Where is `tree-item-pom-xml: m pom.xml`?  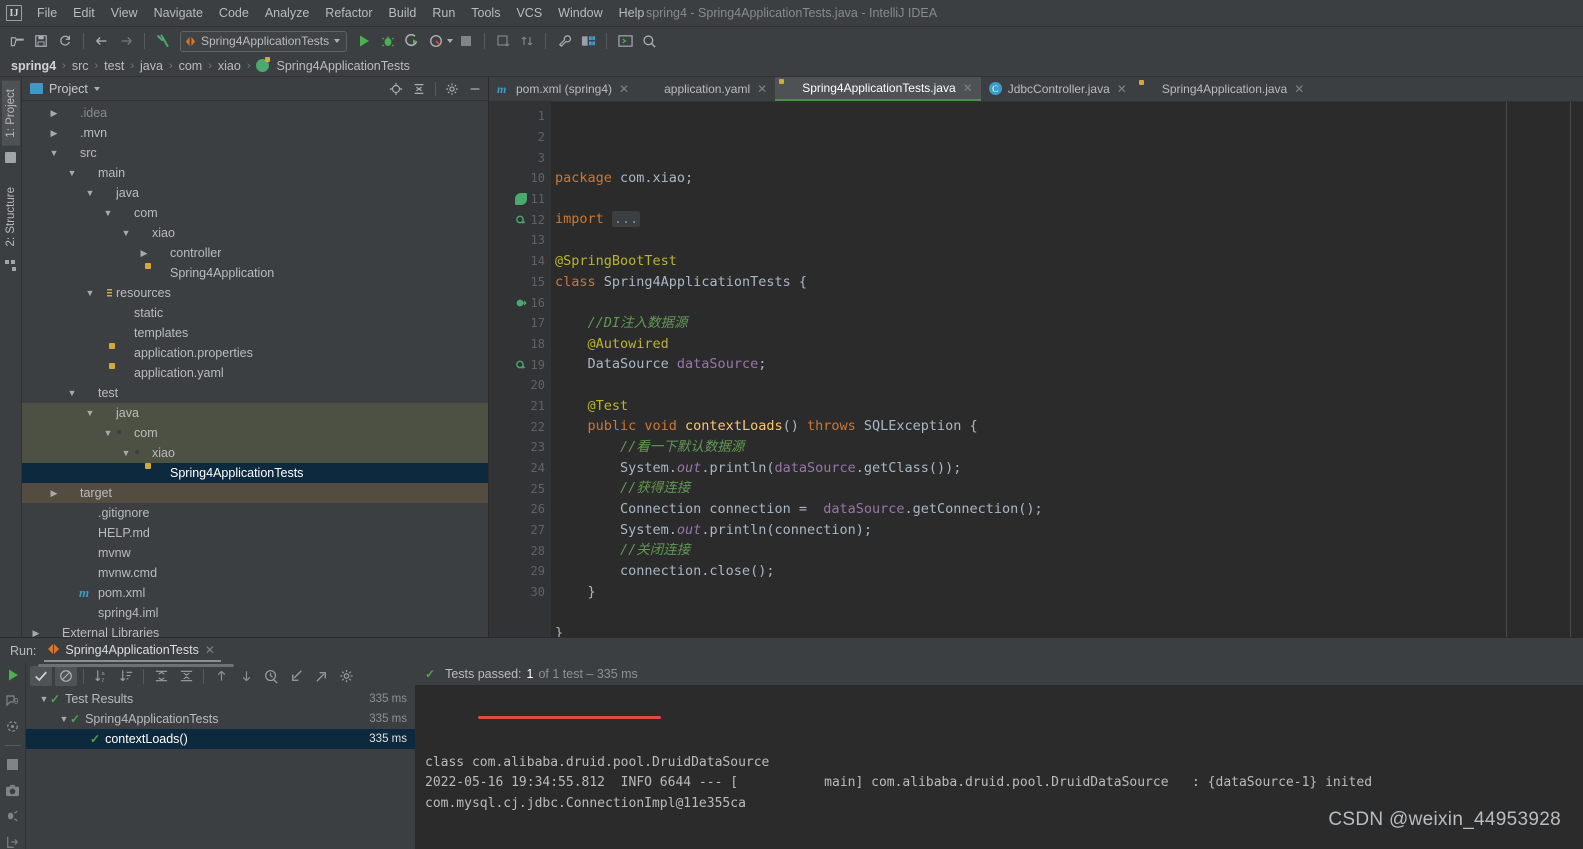 tree-item-pom-xml: m pom.xml is located at coordinates (255, 593).